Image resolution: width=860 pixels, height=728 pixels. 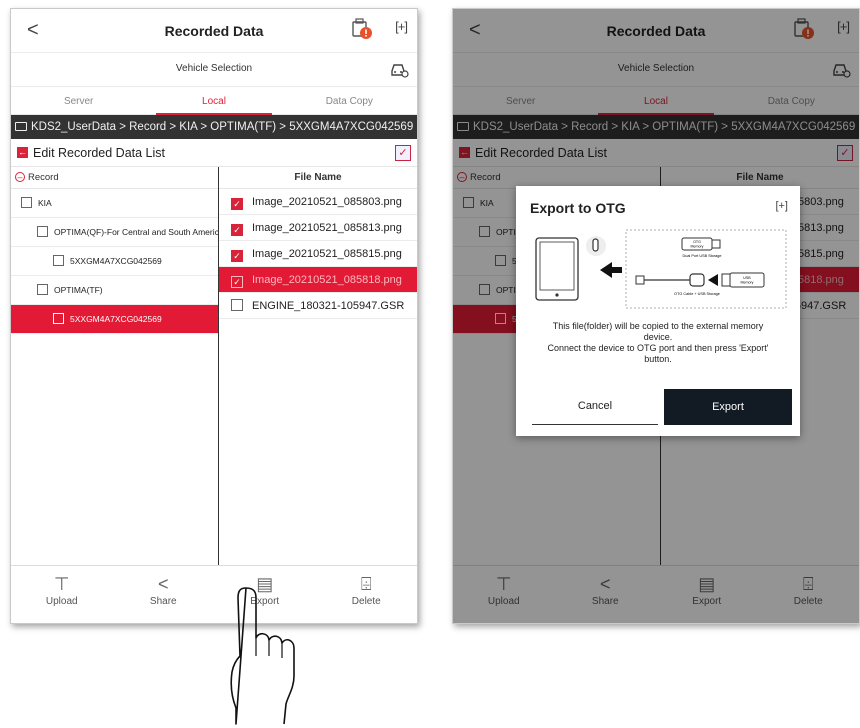 I want to click on file-name: Image_20210521_085818.png, so click(x=327, y=280).